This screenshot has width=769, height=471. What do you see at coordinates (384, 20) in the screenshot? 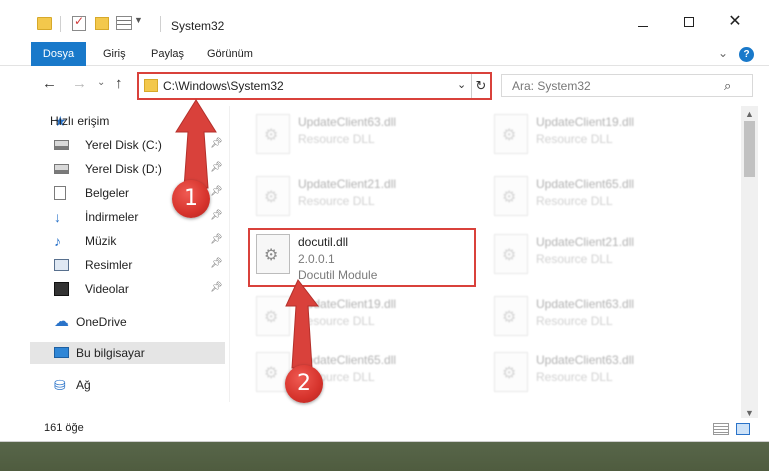
I see `title-bar: ▼ System32 ✕` at bounding box center [384, 20].